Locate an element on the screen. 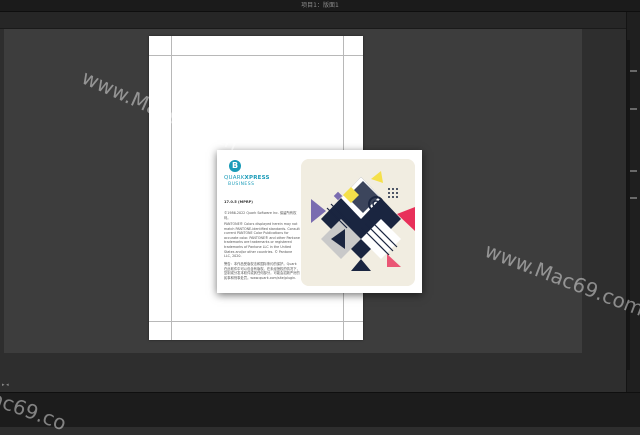 This screenshot has height=435, width=640. copyright-text: ©1986-2022 Quark Software Inc. 保留所有权利。 is located at coordinates (260, 215).